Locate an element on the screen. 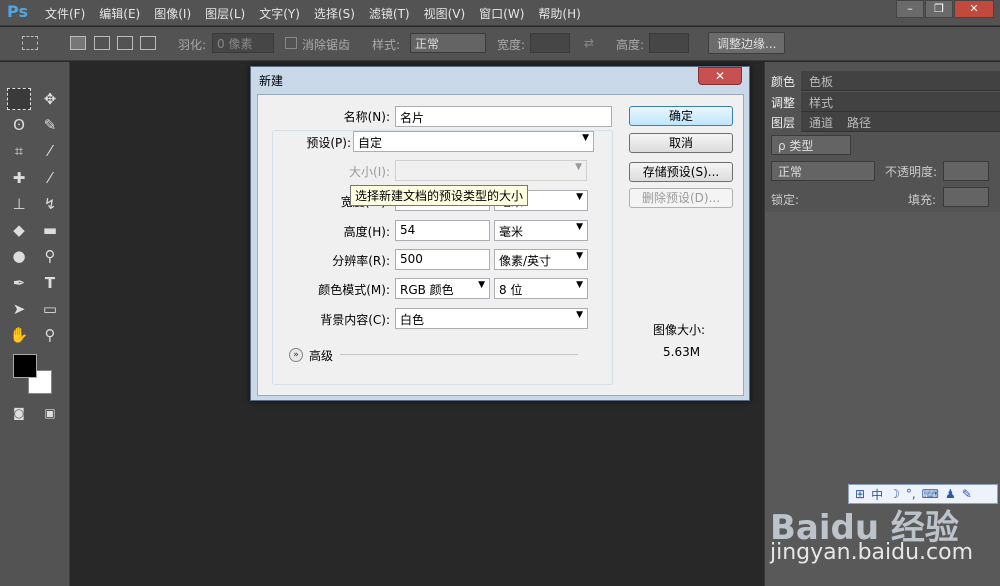  antialias-checkbox is located at coordinates (291, 43).